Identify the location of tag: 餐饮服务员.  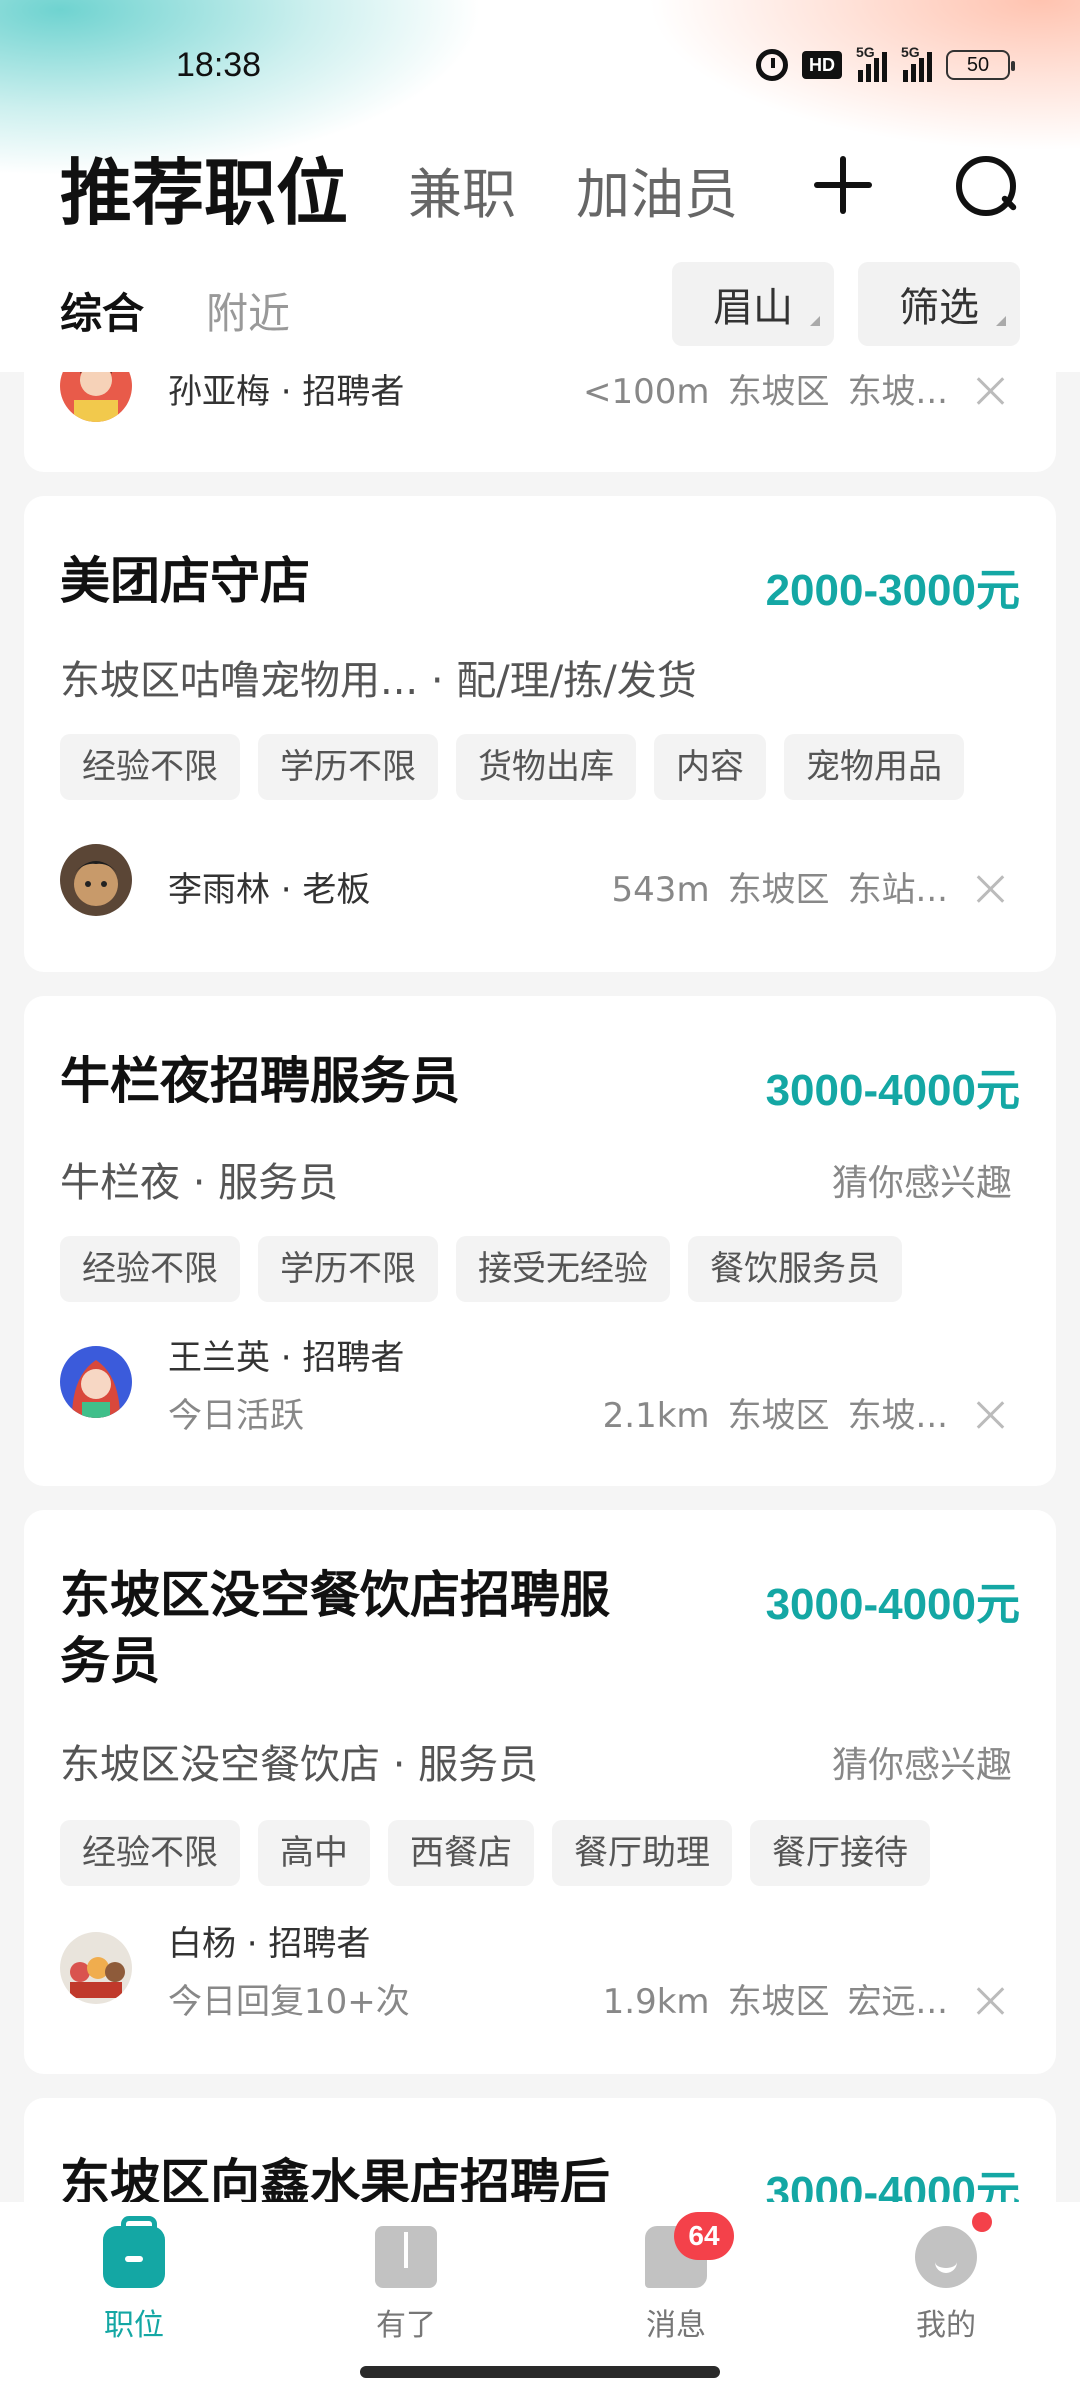
(795, 1269).